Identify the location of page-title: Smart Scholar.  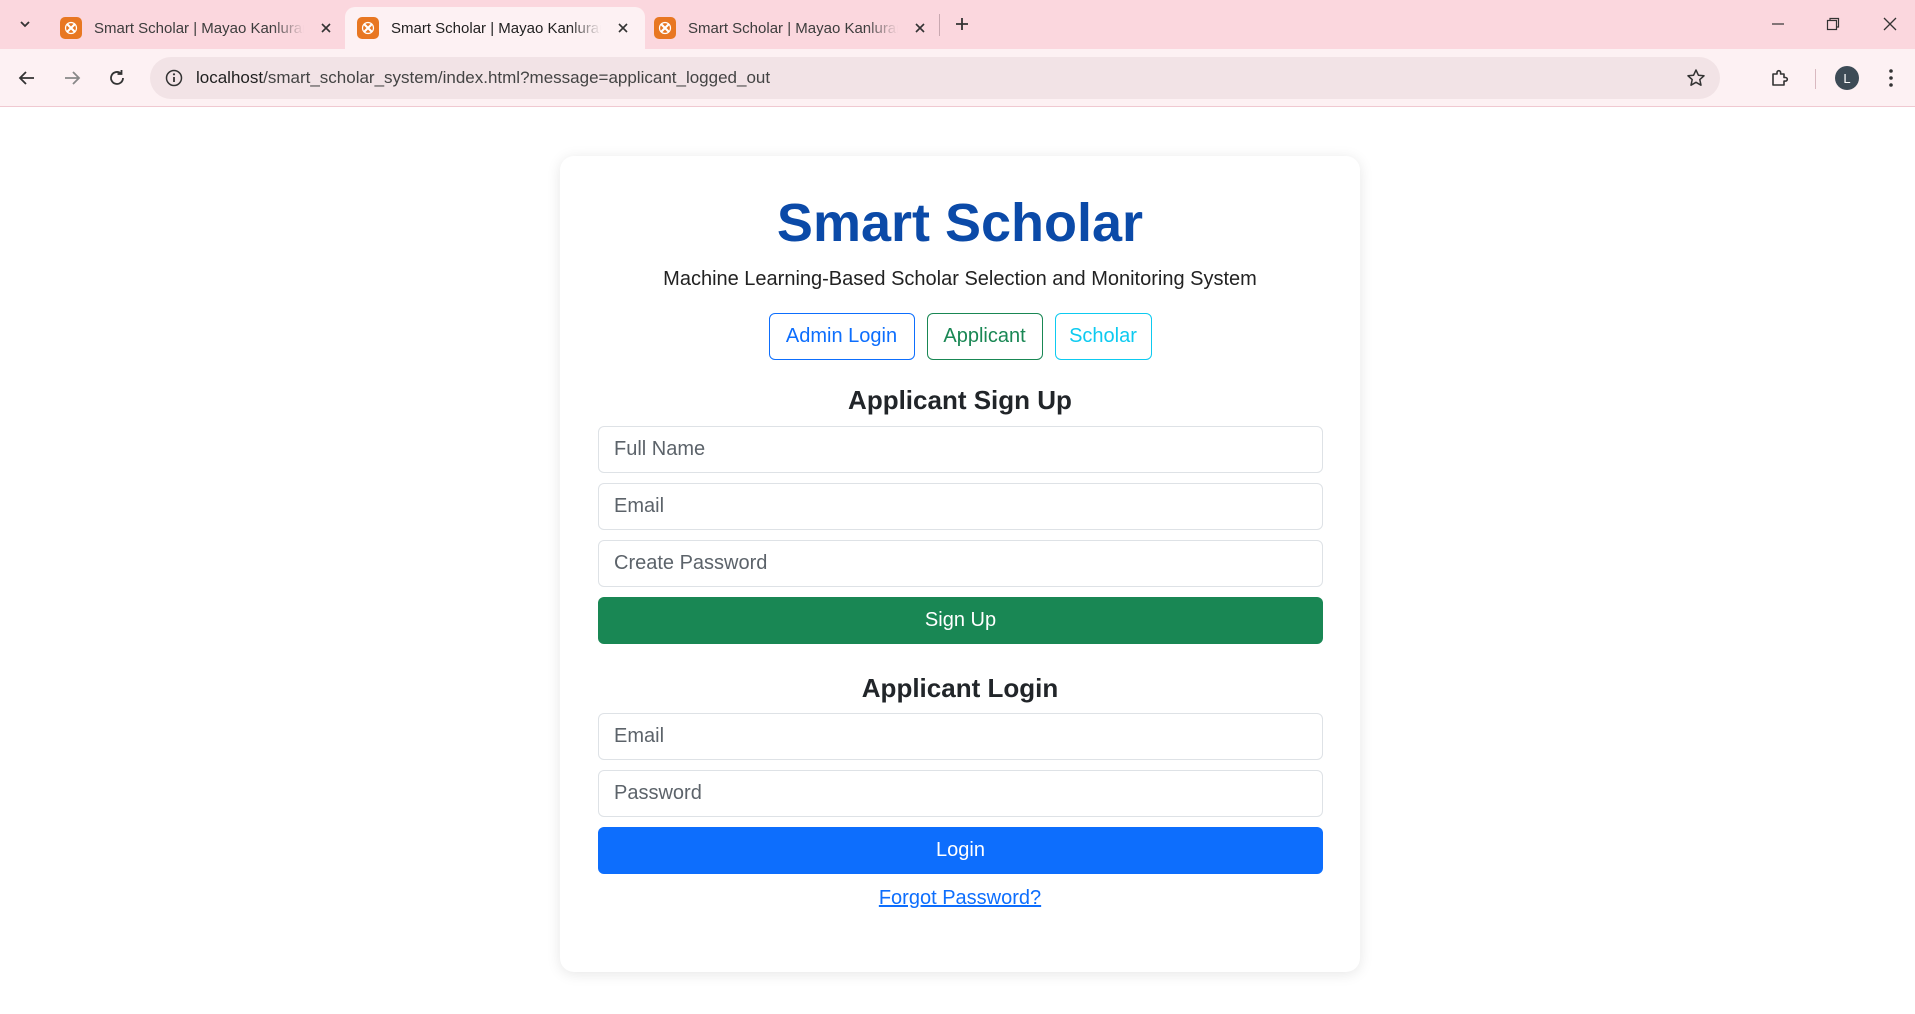
(960, 223).